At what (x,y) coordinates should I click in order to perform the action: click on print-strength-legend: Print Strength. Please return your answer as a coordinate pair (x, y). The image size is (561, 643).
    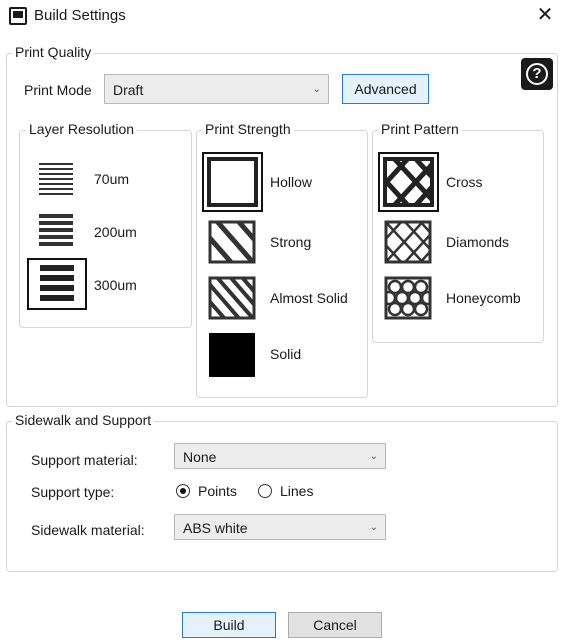
    Looking at the image, I should click on (248, 129).